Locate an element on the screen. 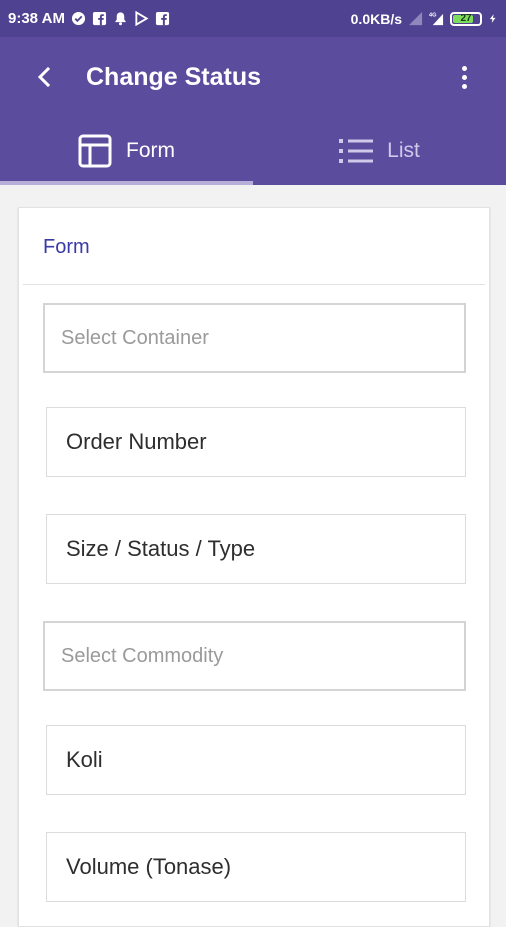 This screenshot has height=927, width=506. tab-indicator is located at coordinates (126, 183).